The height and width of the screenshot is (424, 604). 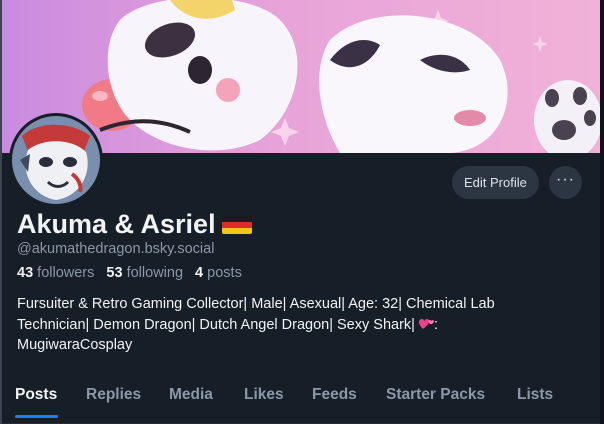 What do you see at coordinates (602, 212) in the screenshot?
I see `scrollbar-edge` at bounding box center [602, 212].